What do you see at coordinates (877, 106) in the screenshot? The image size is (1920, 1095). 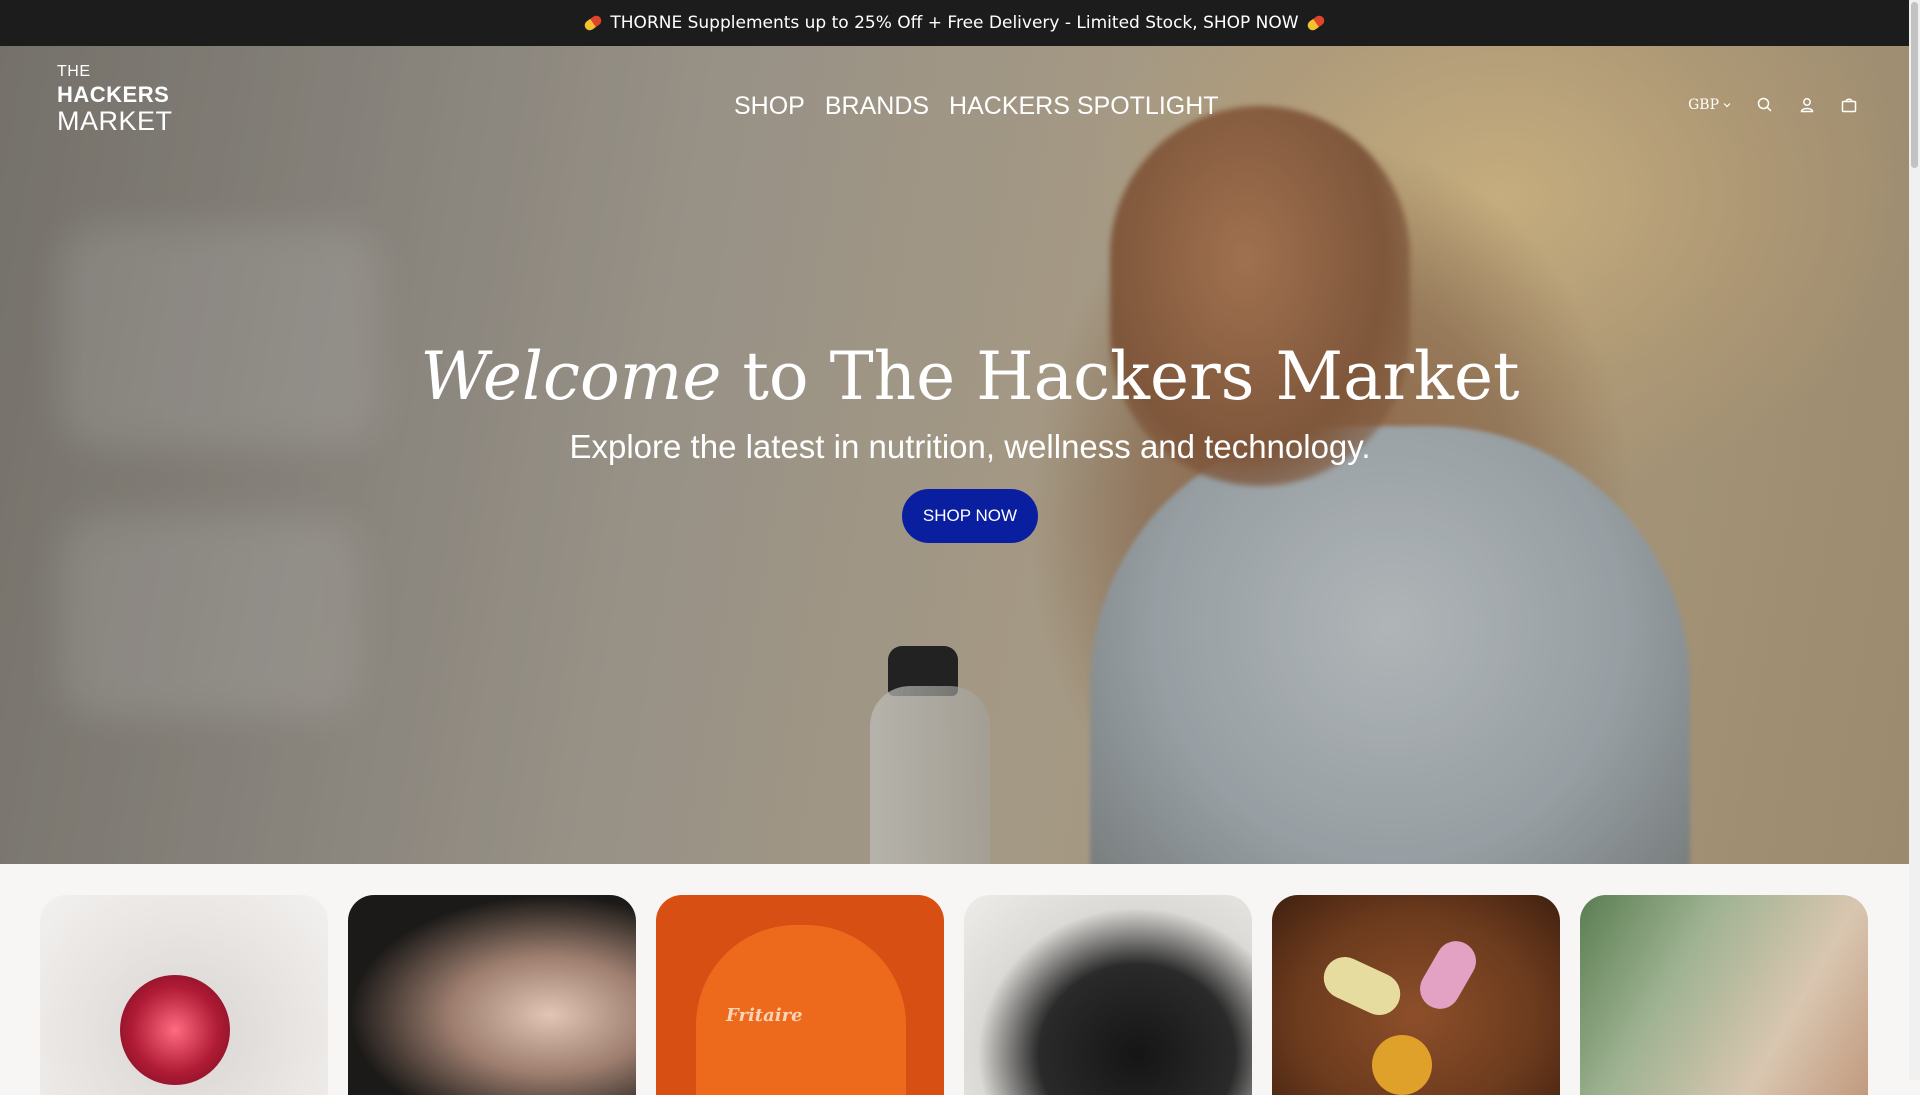 I see `nav-item-brands: BRANDS` at bounding box center [877, 106].